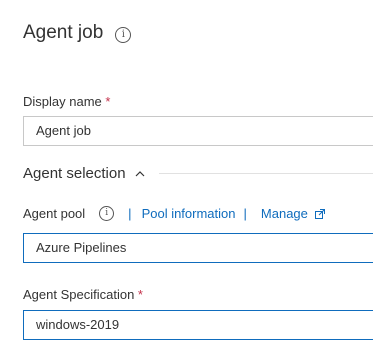  I want to click on display-name-label: Display name *, so click(66, 101).